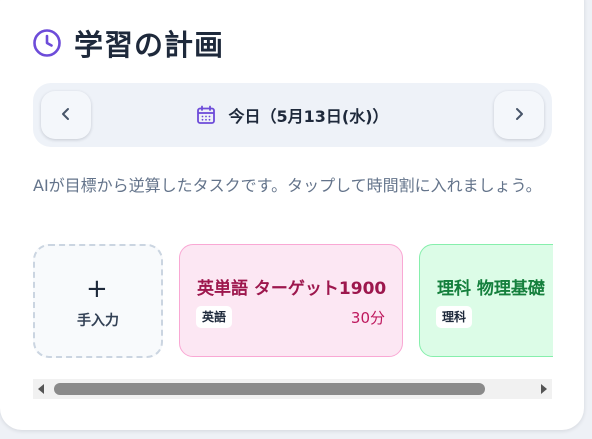 This screenshot has height=439, width=592. I want to click on manual-entry-button: + 手入力, so click(98, 301).